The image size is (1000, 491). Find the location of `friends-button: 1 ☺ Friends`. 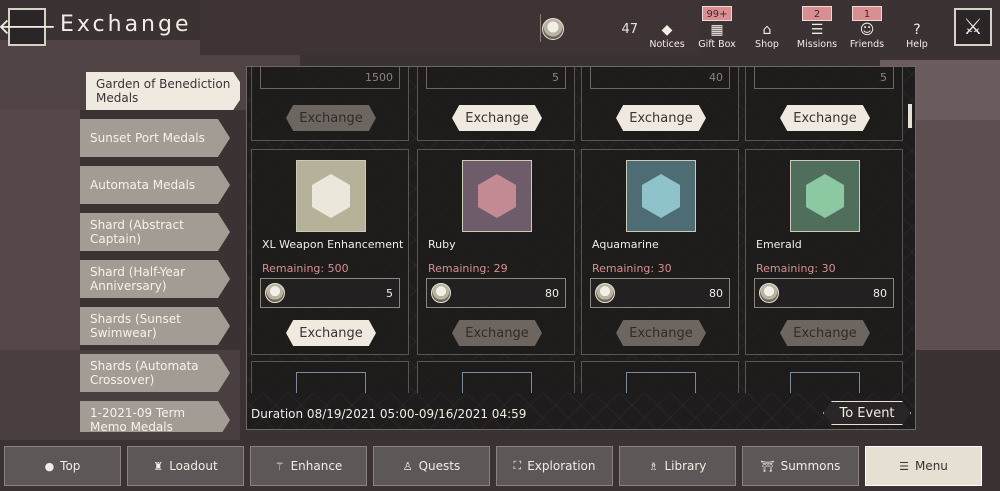

friends-button: 1 ☺ Friends is located at coordinates (867, 28).